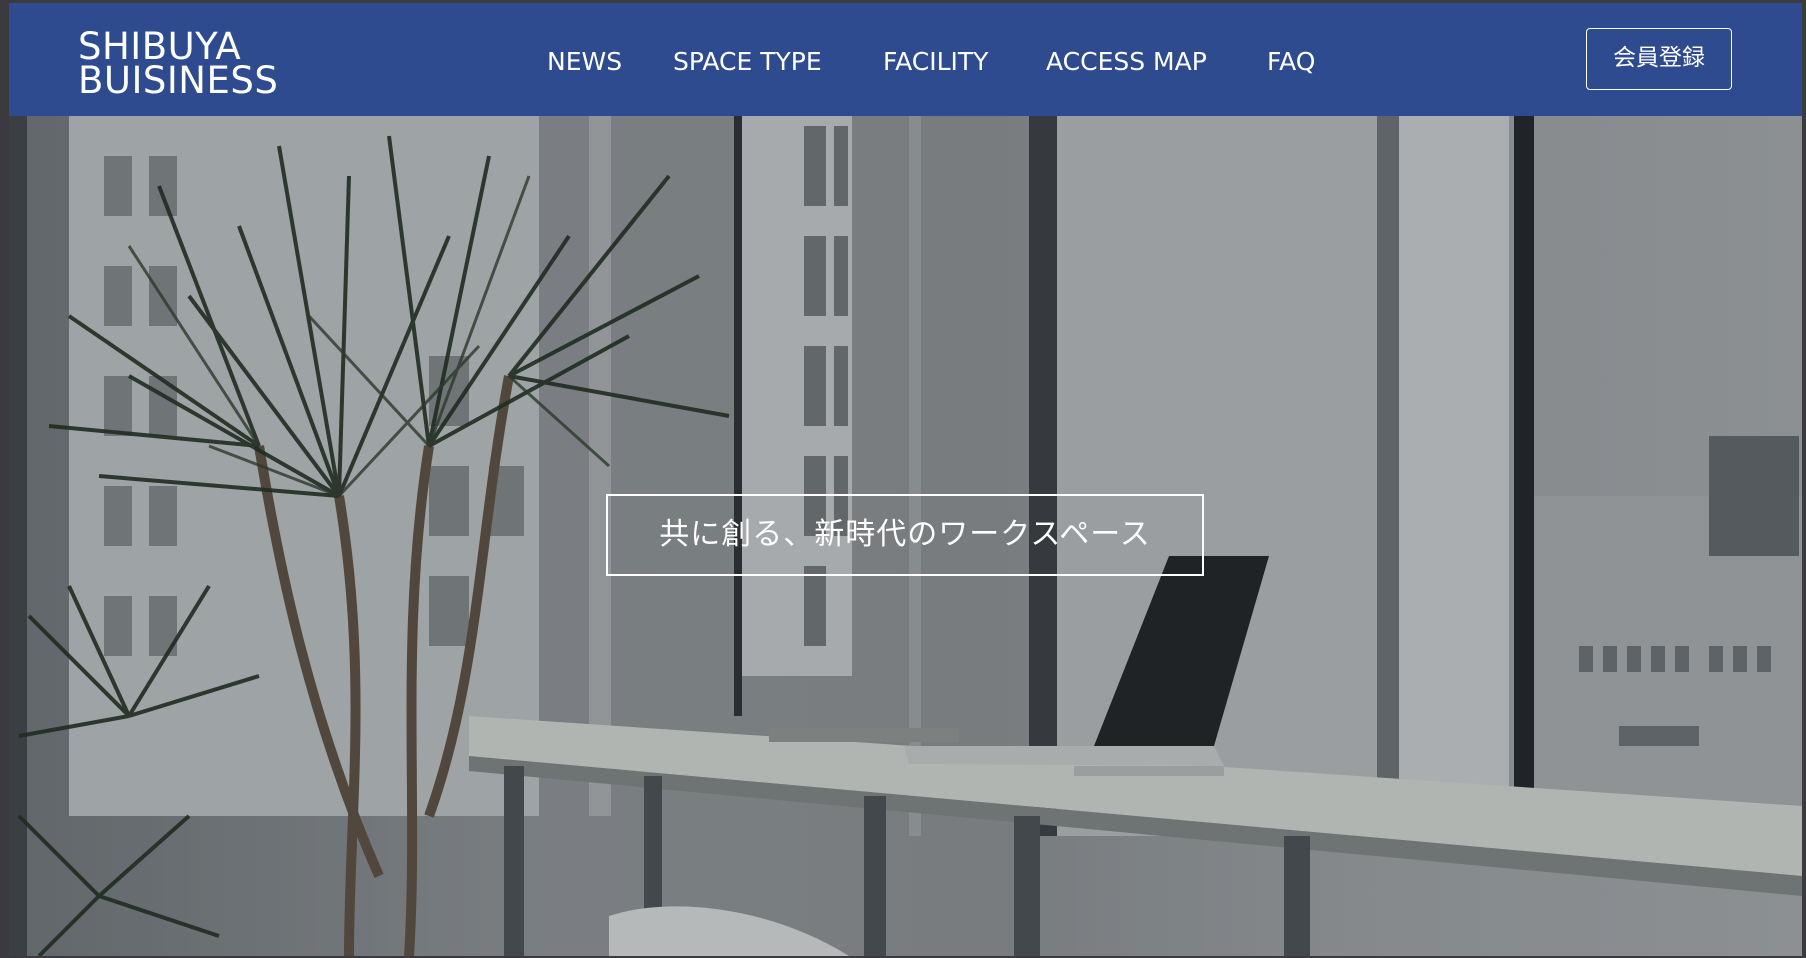 The image size is (1806, 958). Describe the element at coordinates (935, 62) in the screenshot. I see `nav-facility: FACILITY` at that location.